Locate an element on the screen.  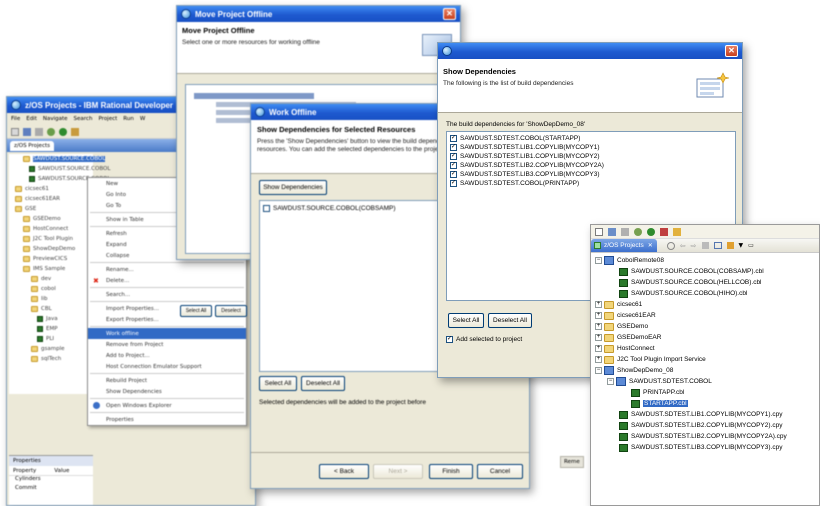
tree-item: Java is located at coordinates (65, 319).